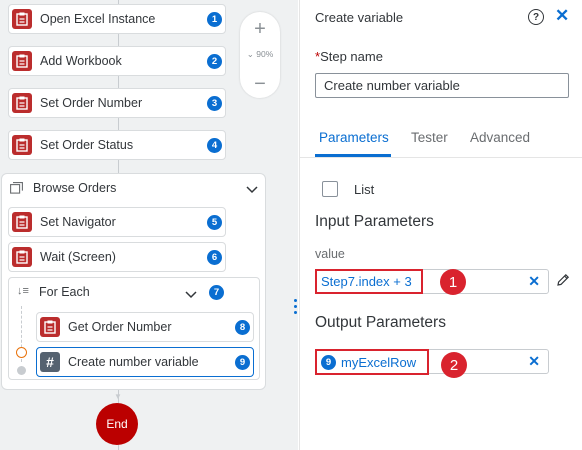 The image size is (582, 450). Describe the element at coordinates (23, 291) in the screenshot. I see `loop-icon: ↓≡` at that location.